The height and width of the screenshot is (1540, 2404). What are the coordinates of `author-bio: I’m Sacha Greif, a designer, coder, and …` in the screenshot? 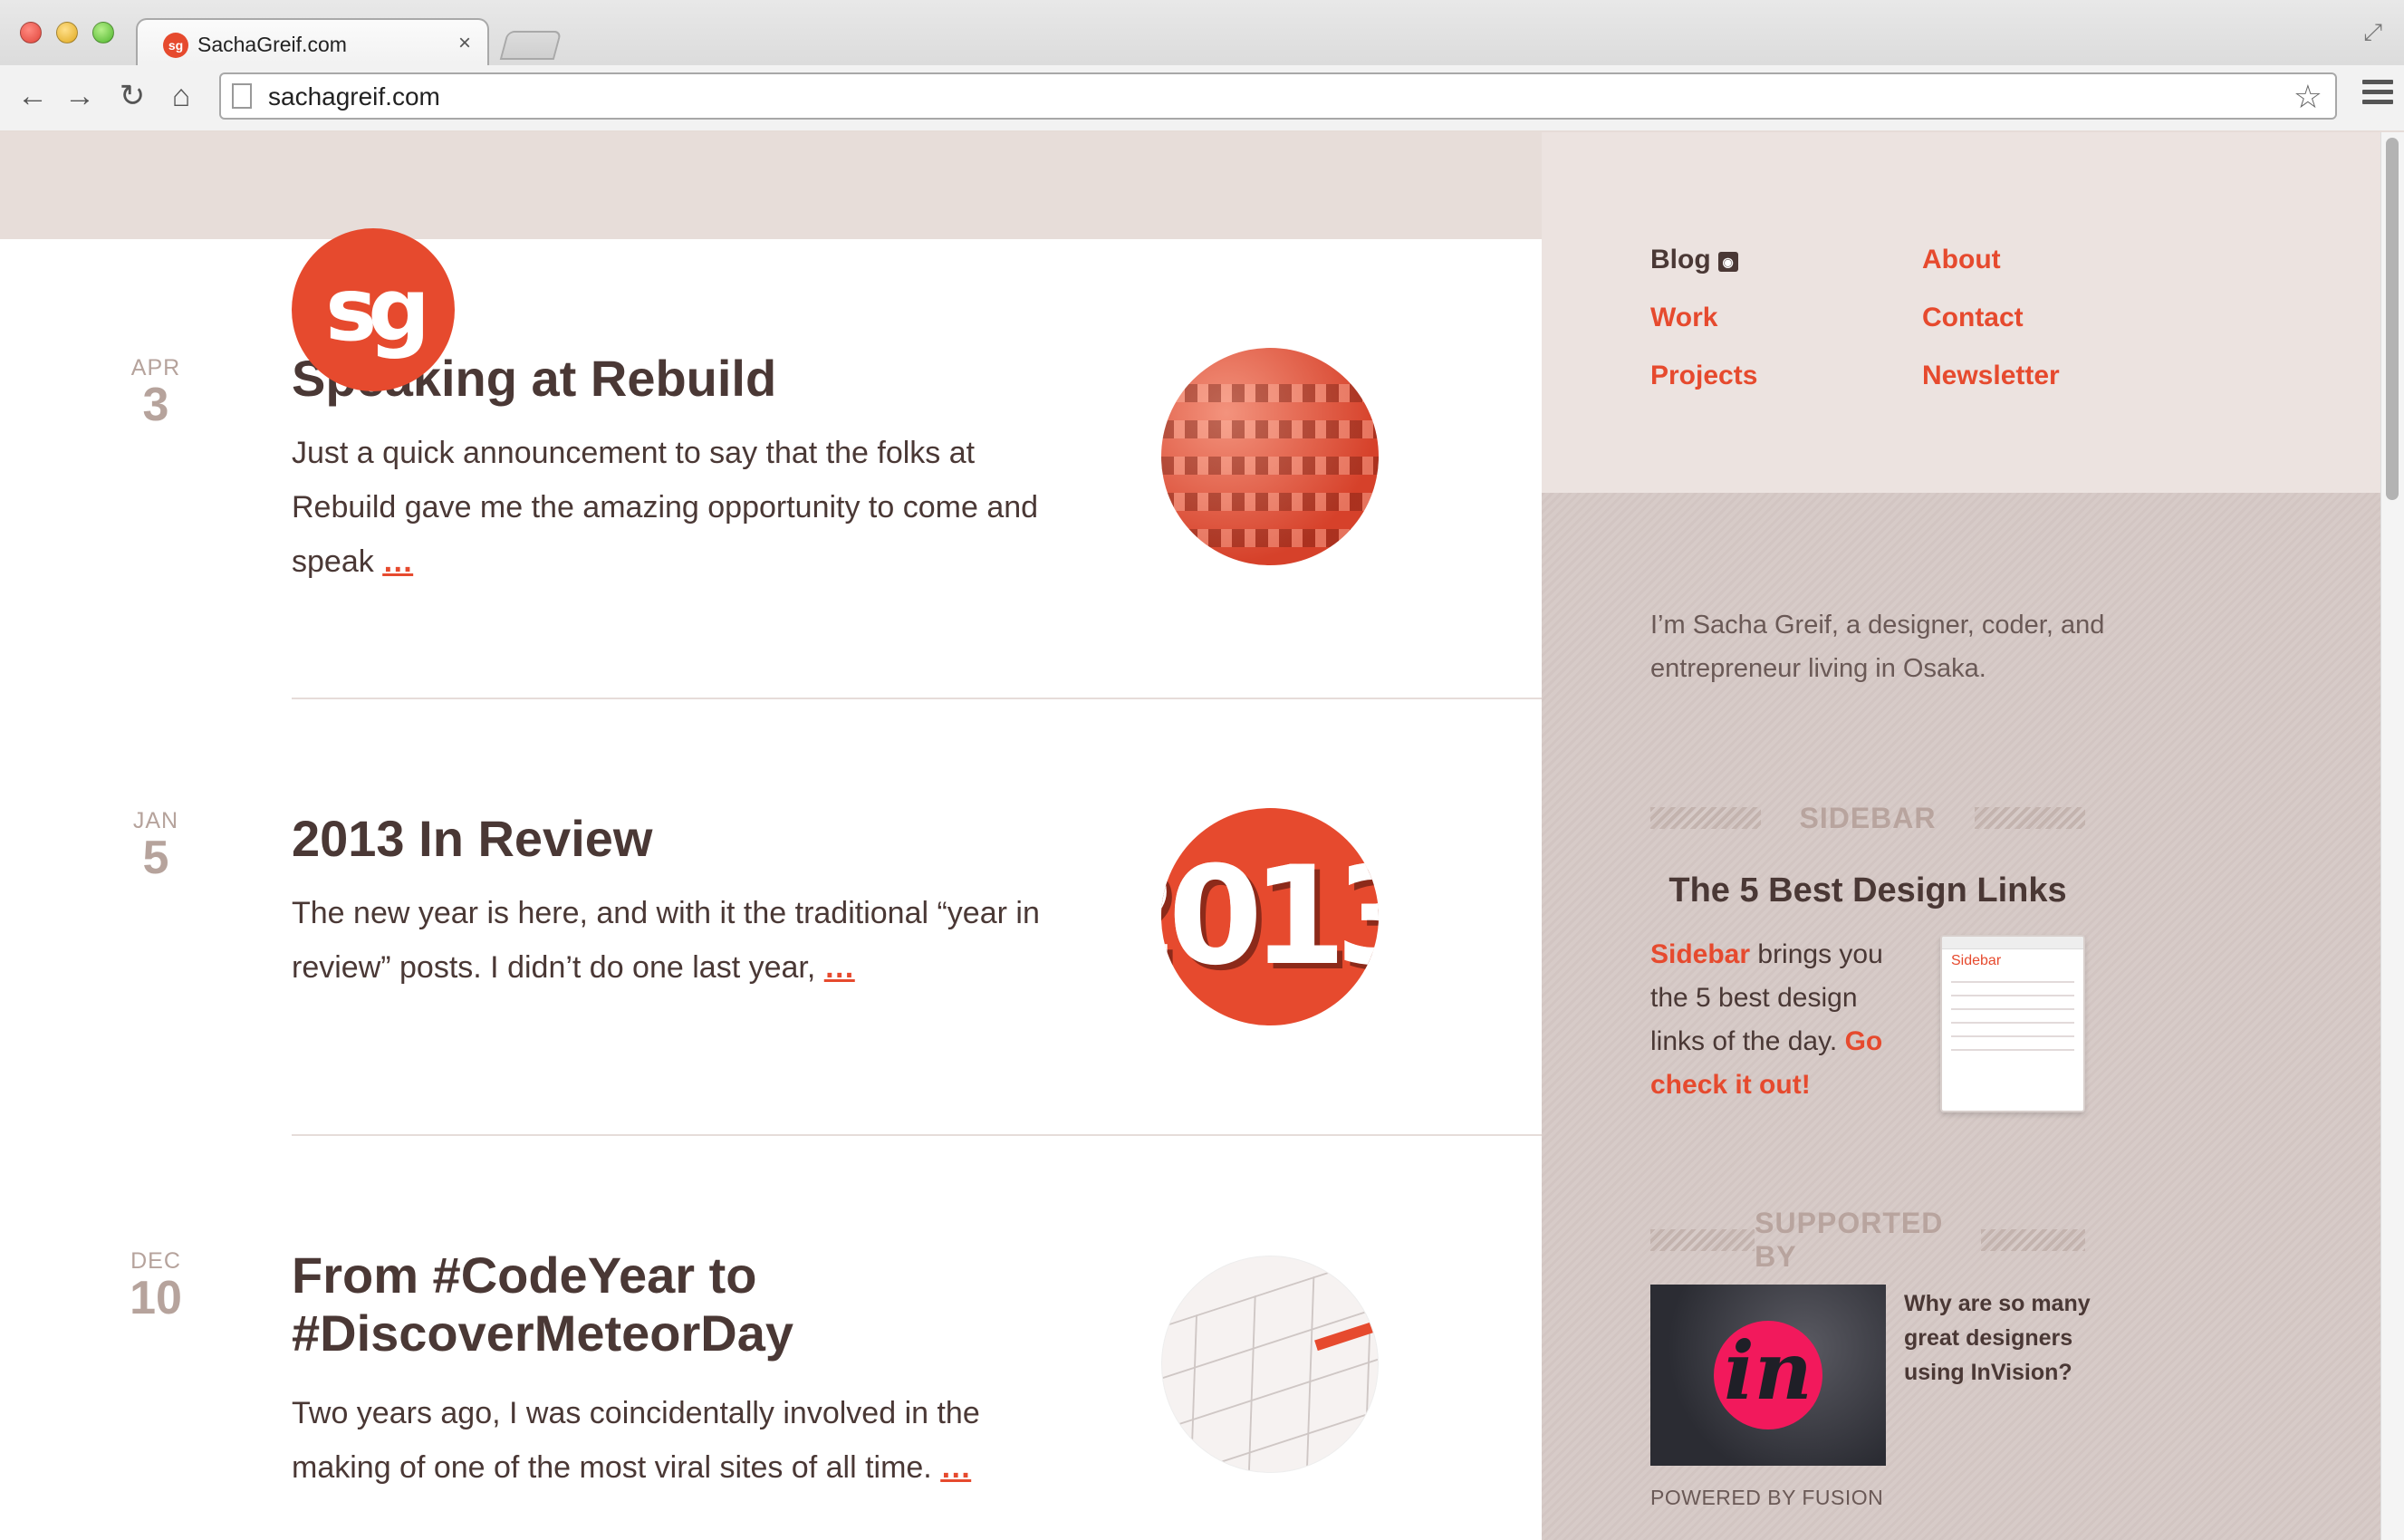 It's located at (1877, 647).